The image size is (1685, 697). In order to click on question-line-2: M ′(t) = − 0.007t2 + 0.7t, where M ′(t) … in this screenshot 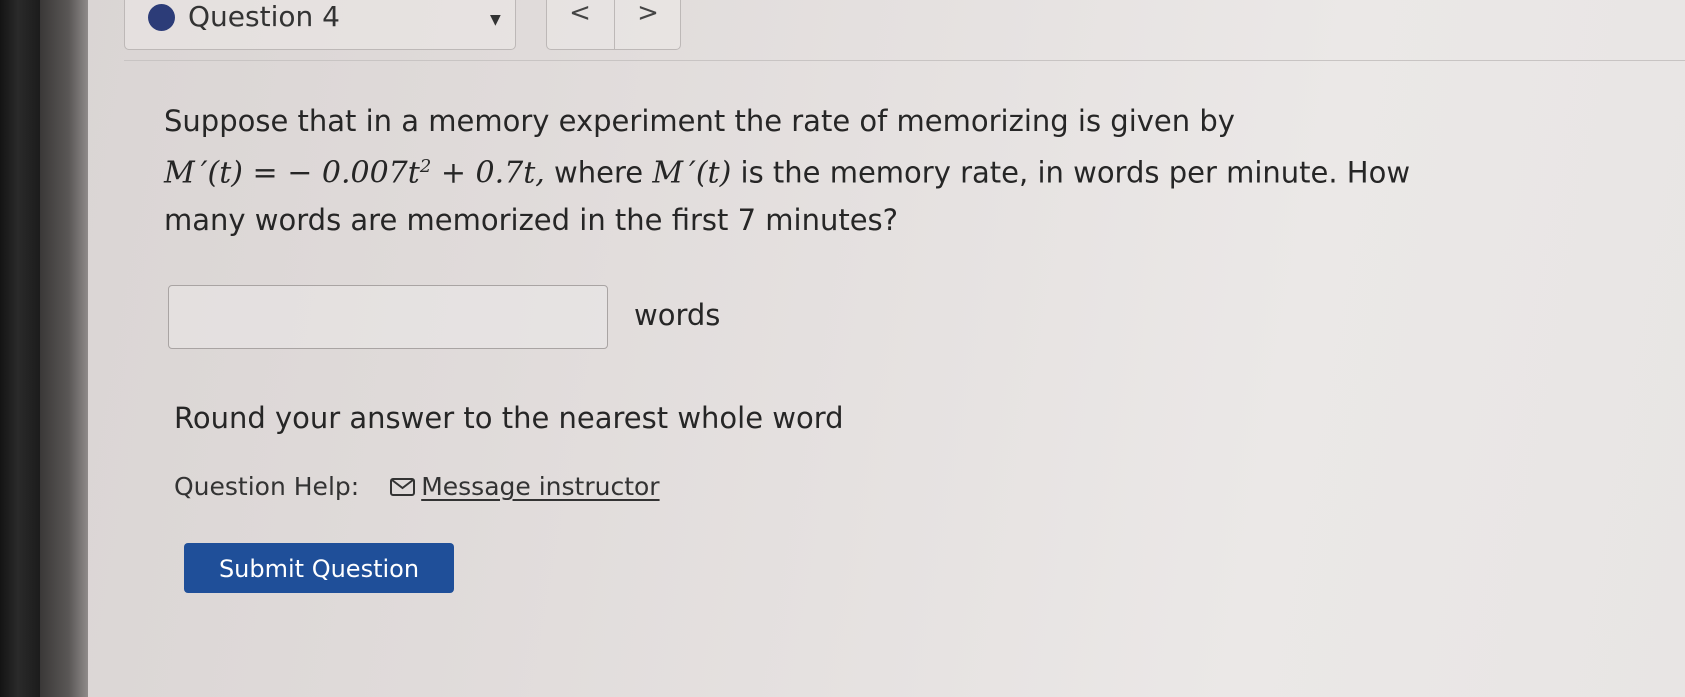, I will do `click(854, 170)`.